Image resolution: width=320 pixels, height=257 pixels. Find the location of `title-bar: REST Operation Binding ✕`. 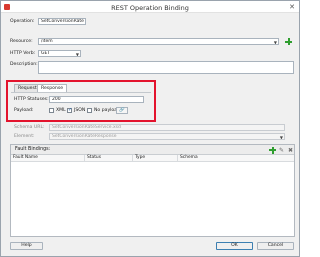

title-bar: REST Operation Binding ✕ is located at coordinates (150, 7).